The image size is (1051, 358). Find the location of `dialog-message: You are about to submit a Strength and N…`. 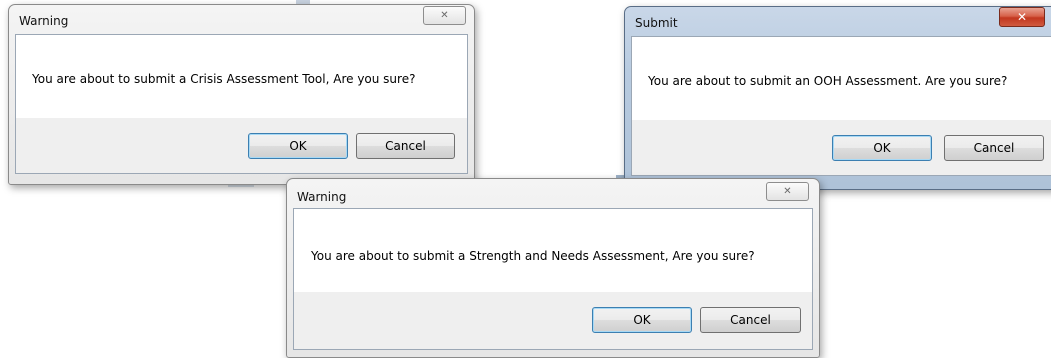

dialog-message: You are about to submit a Strength and N… is located at coordinates (533, 256).